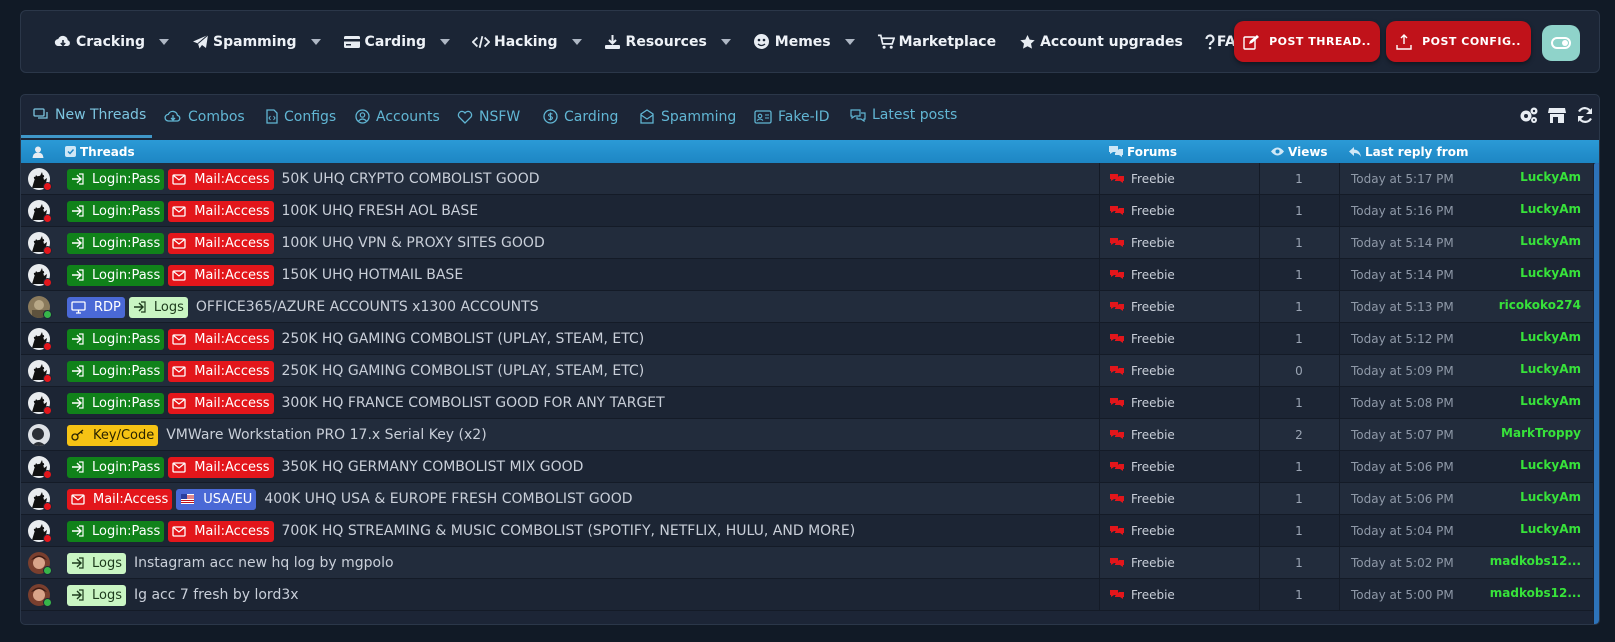 The image size is (1615, 642). What do you see at coordinates (1458, 41) in the screenshot?
I see `post-config-button: POST CONFIG..` at bounding box center [1458, 41].